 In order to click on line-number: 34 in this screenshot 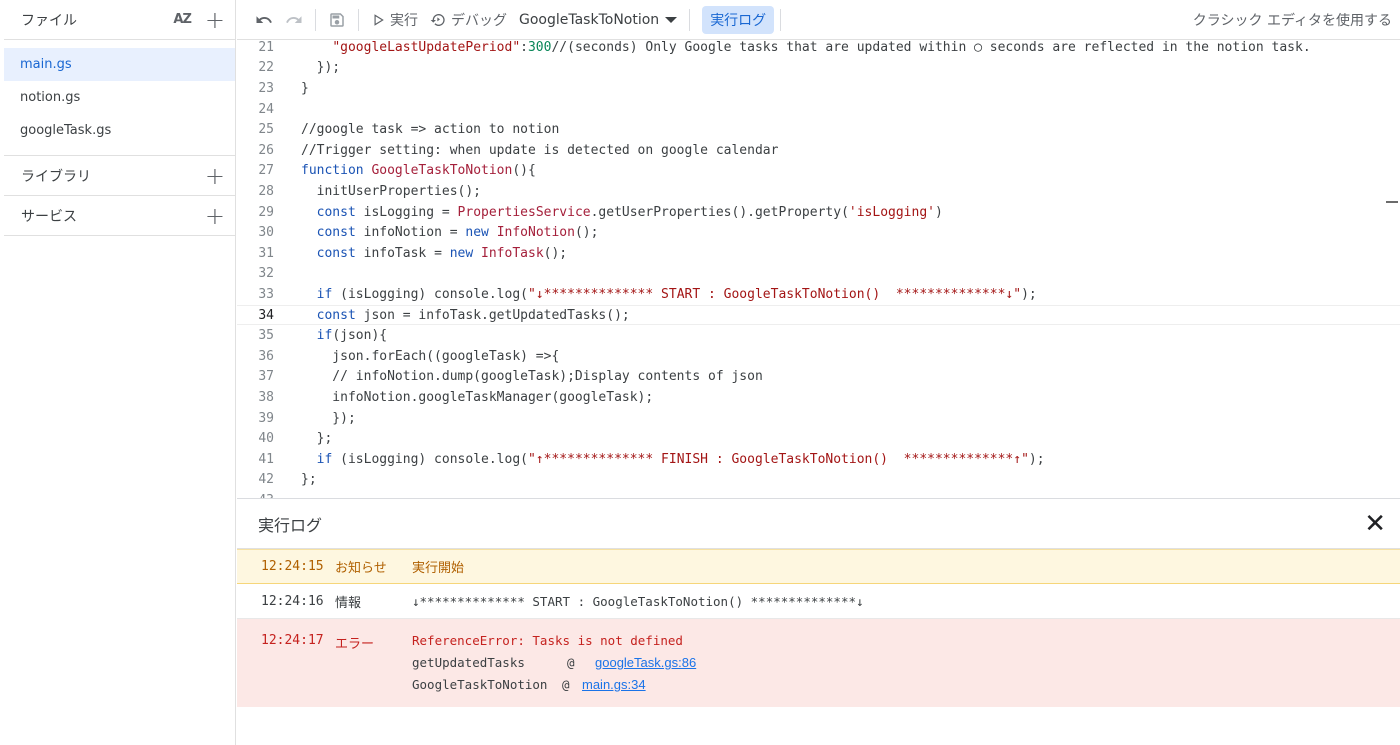, I will do `click(266, 315)`.